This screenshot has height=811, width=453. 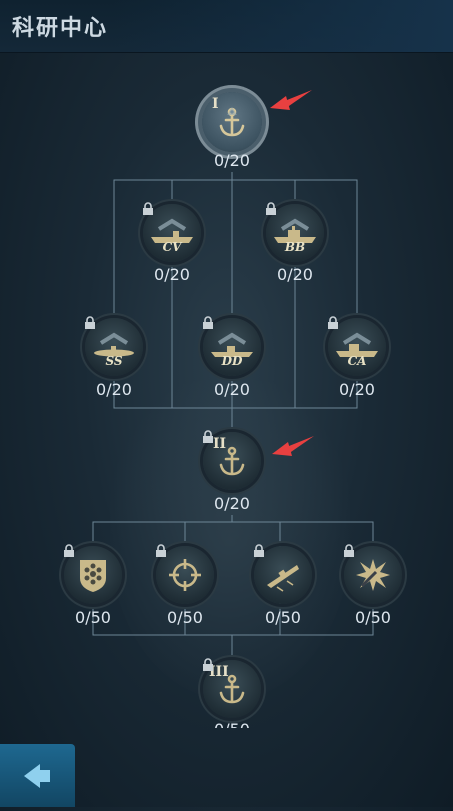 I want to click on tier-2-progress: 0/20, so click(x=232, y=503).